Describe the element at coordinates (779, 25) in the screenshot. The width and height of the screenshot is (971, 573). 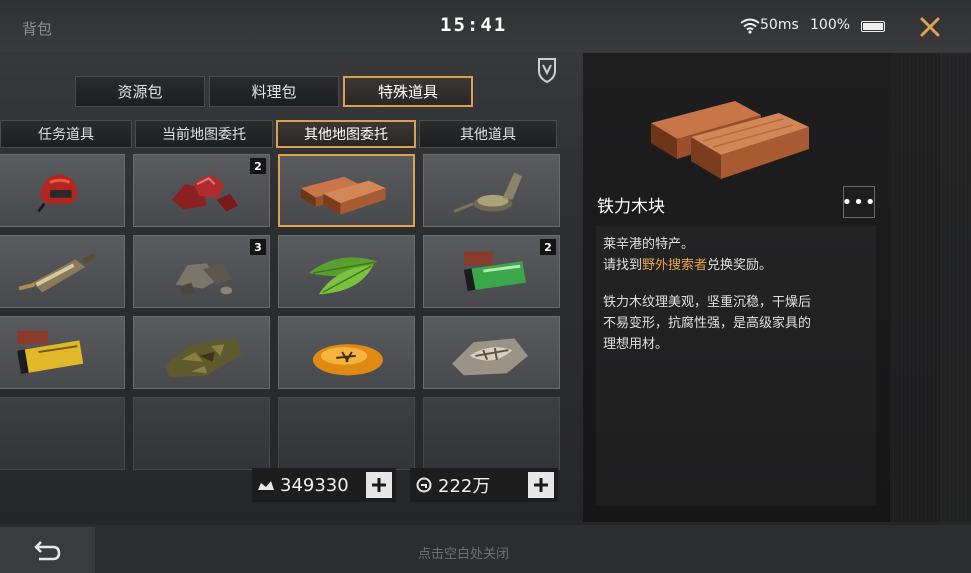
I see `ping-value: 50ms` at that location.